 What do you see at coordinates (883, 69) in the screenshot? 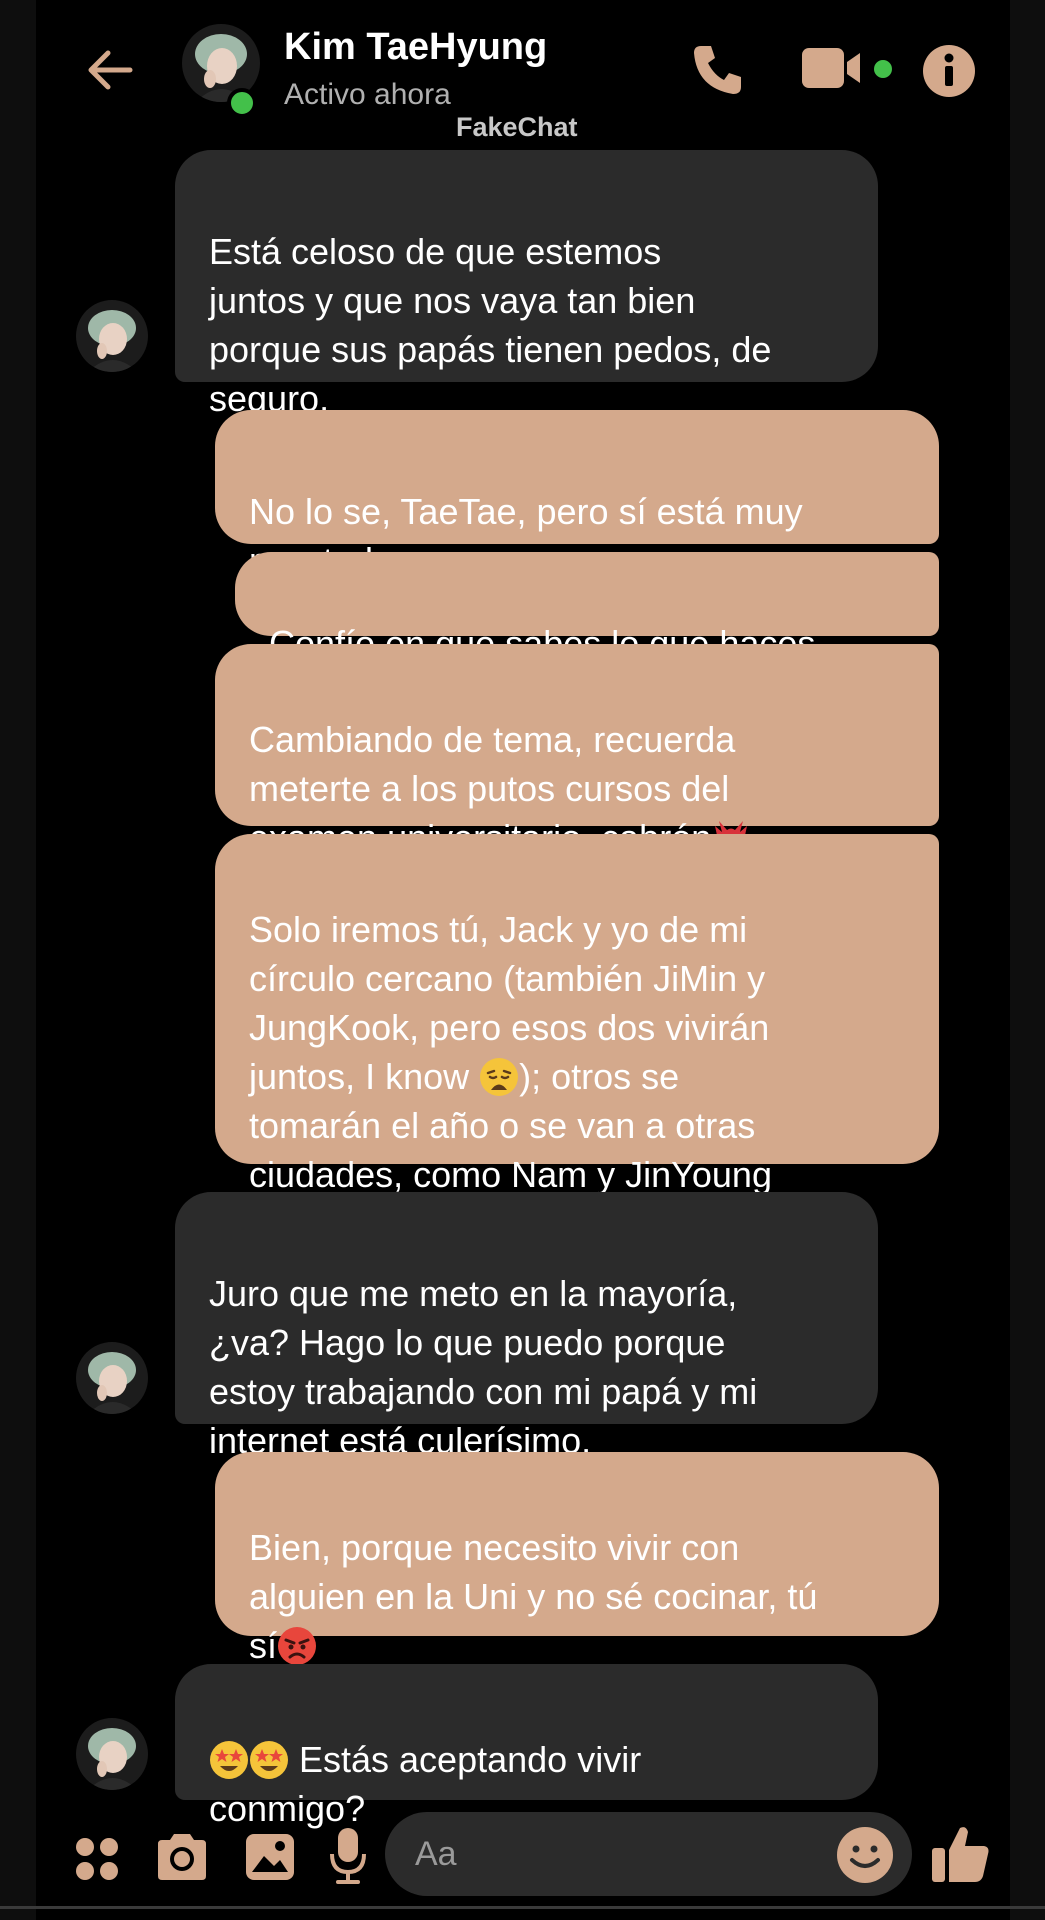
I see `video-online-indicator` at bounding box center [883, 69].